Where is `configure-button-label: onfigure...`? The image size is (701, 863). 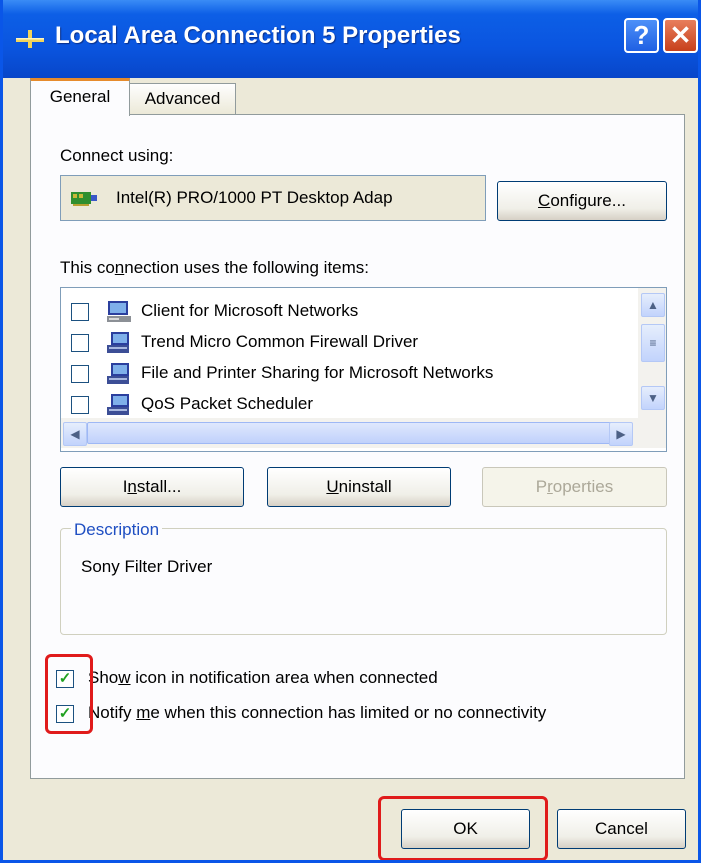
configure-button-label: onfigure... is located at coordinates (588, 200).